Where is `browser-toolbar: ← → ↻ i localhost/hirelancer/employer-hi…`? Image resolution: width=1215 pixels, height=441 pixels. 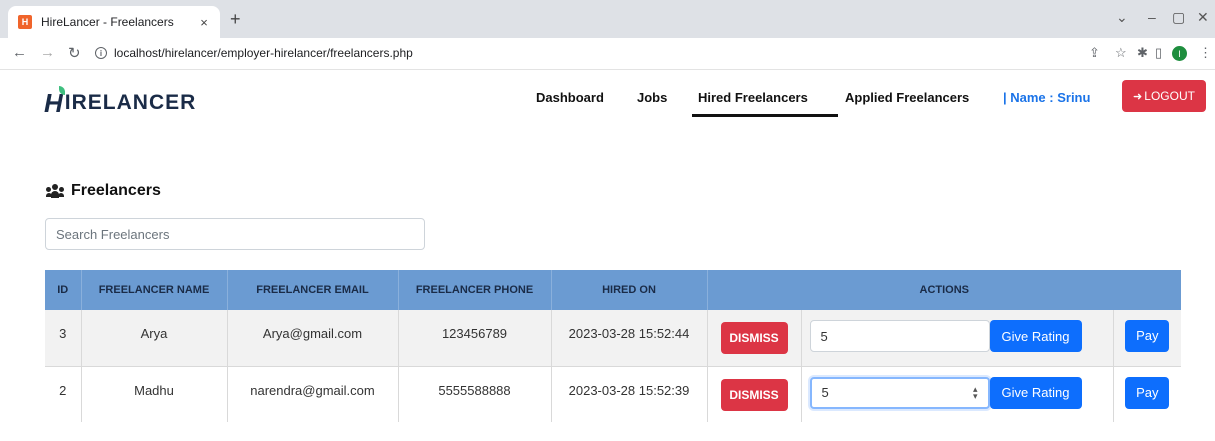
browser-toolbar: ← → ↻ i localhost/hirelancer/employer-hi… is located at coordinates (607, 54).